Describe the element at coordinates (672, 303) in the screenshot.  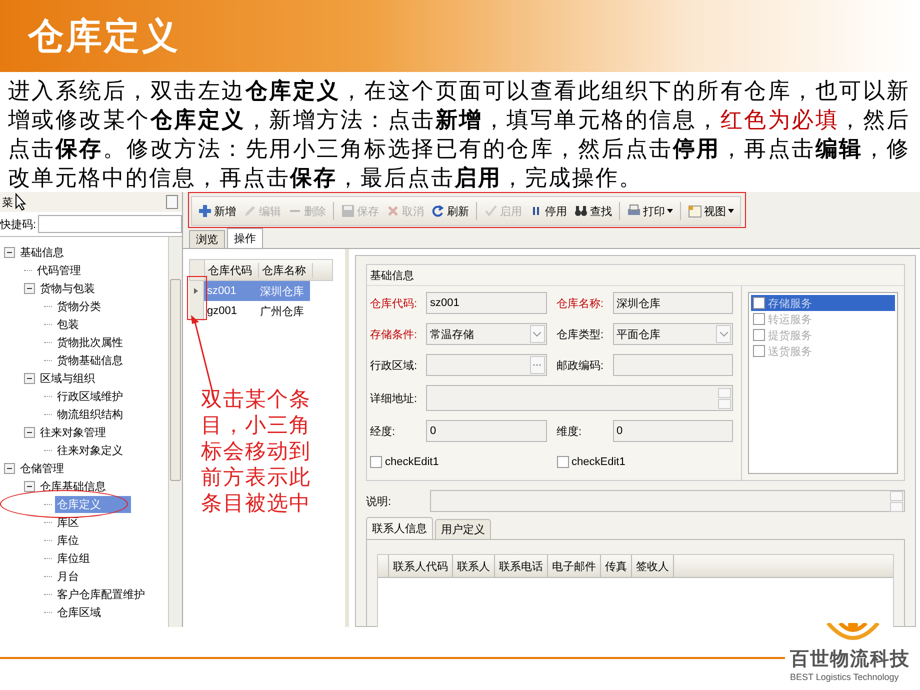
I see `input-field: 深圳仓库` at that location.